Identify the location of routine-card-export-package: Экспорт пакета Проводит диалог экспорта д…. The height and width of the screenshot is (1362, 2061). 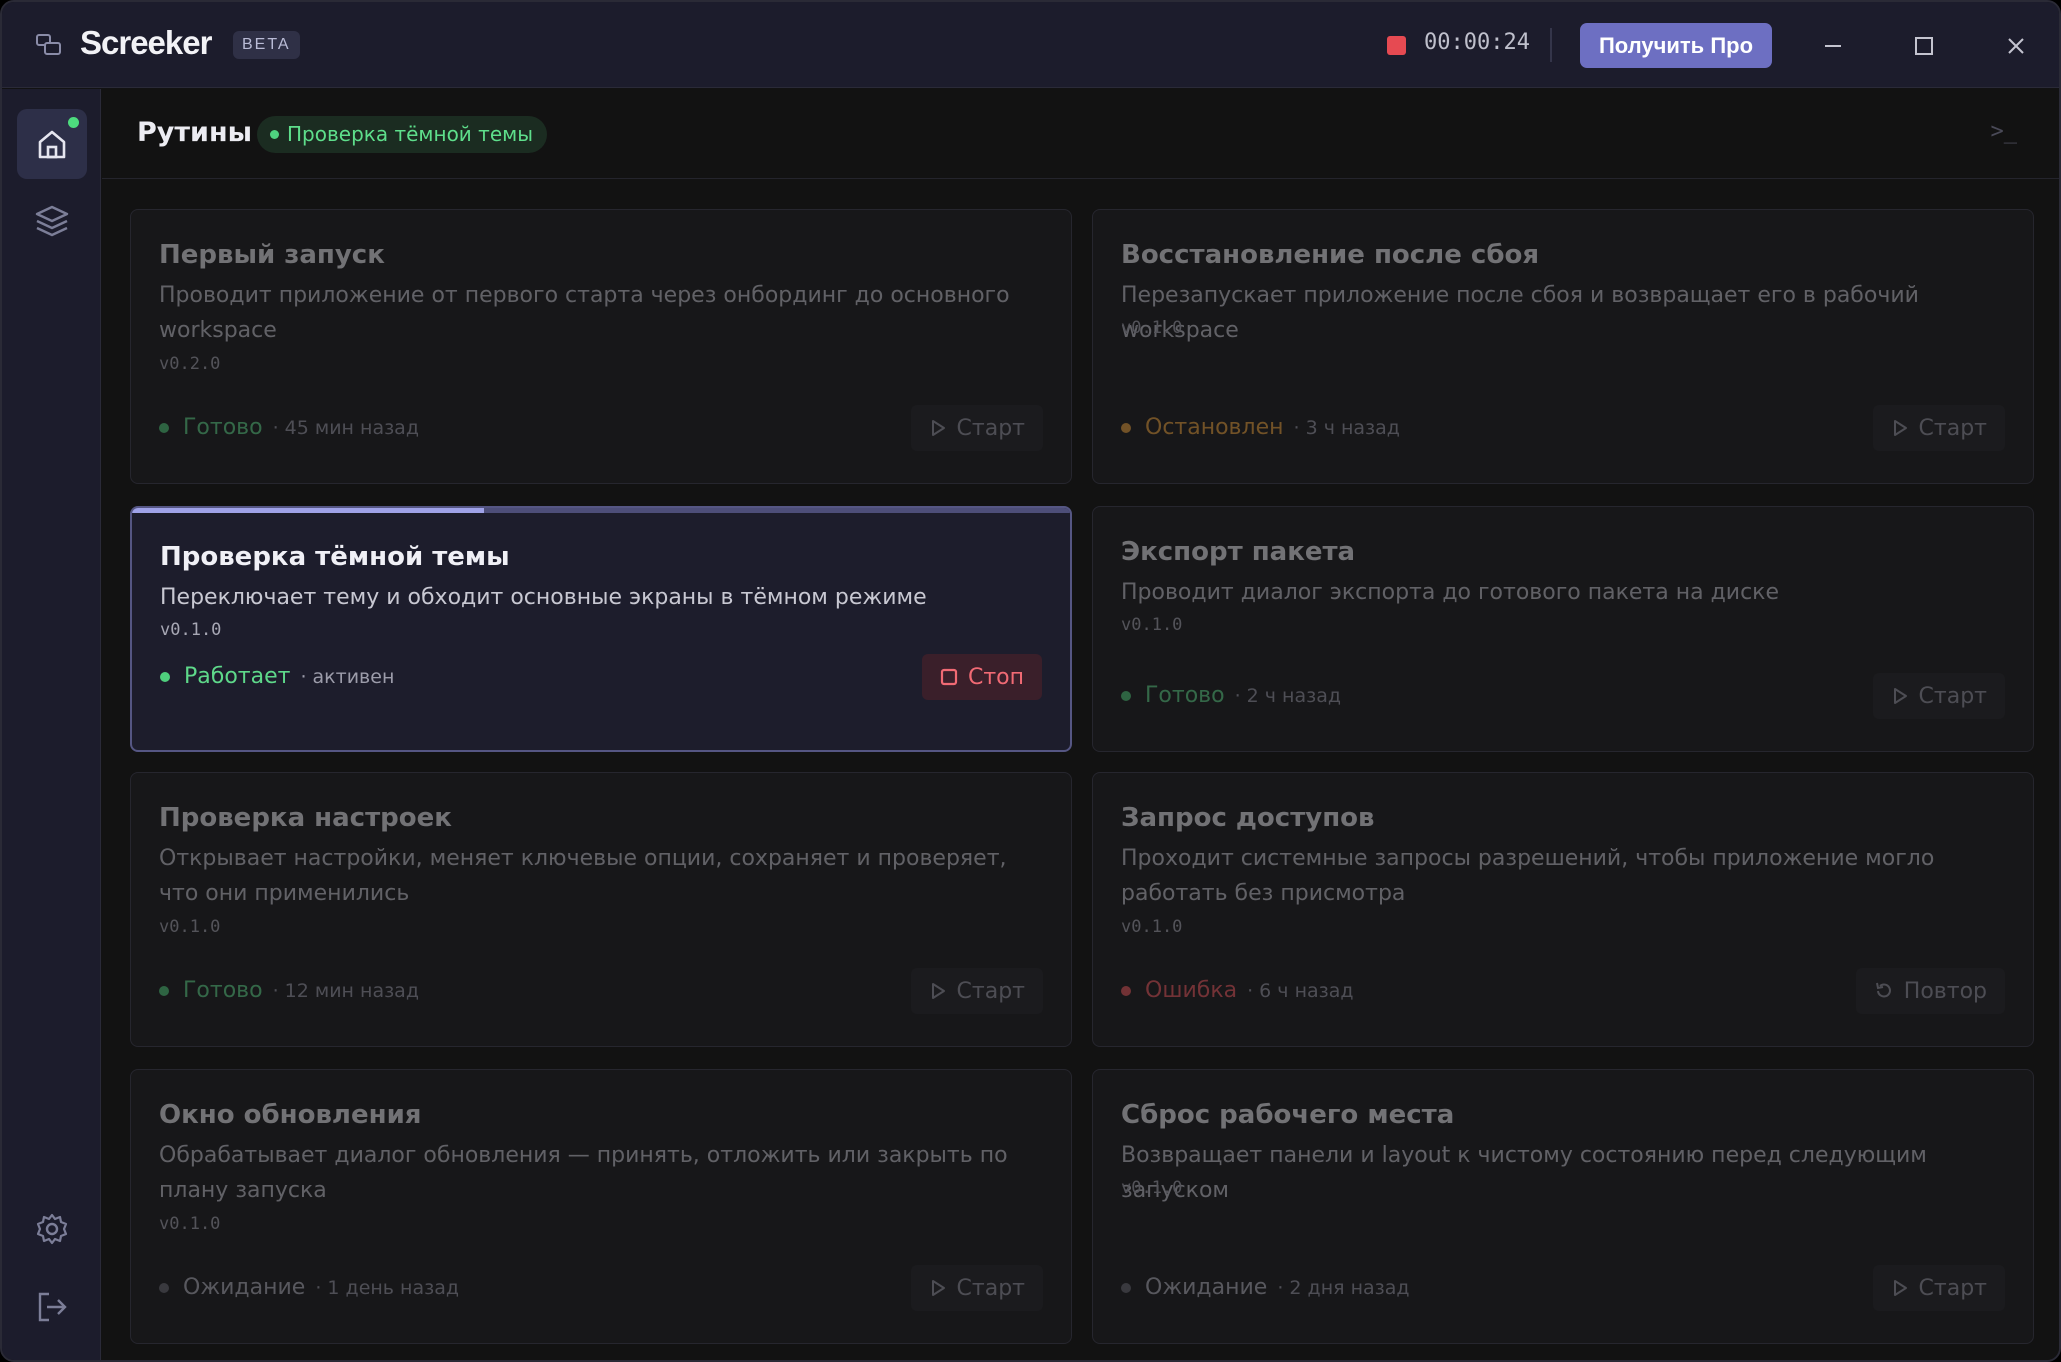
(1563, 629).